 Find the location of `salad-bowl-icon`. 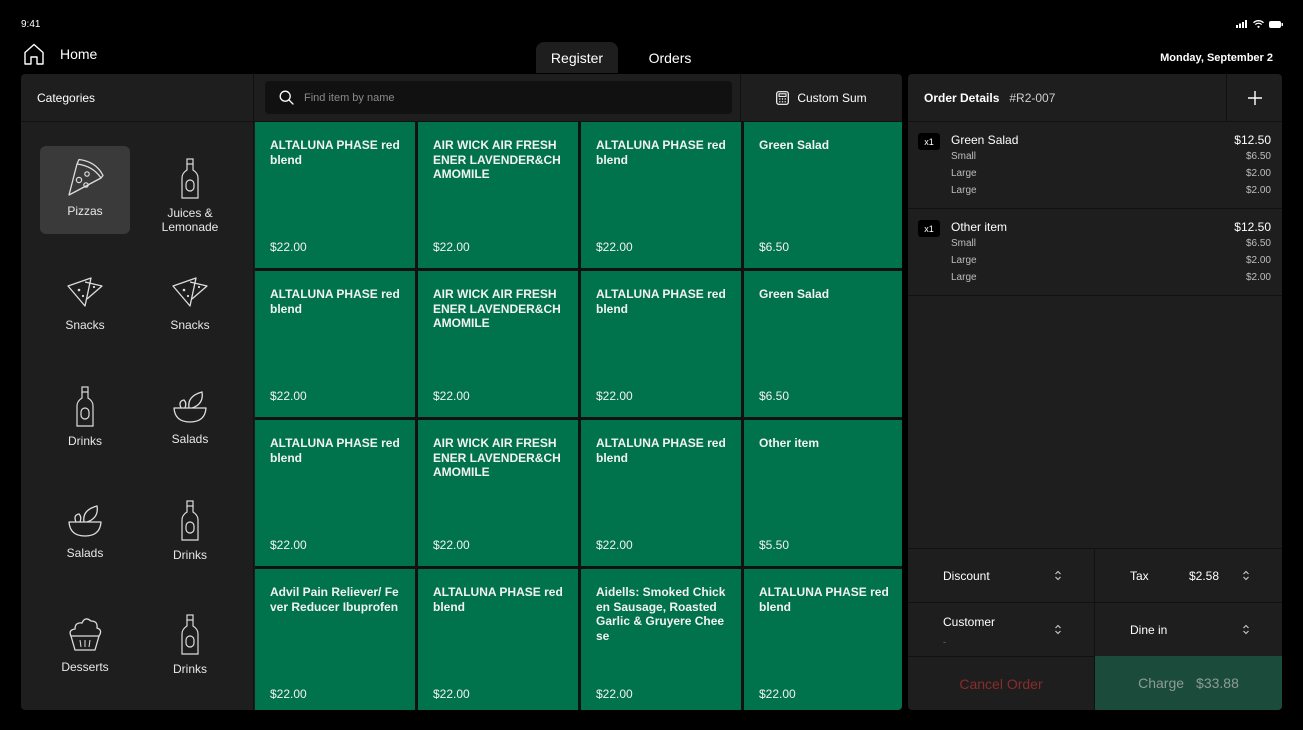

salad-bowl-icon is located at coordinates (85, 521).